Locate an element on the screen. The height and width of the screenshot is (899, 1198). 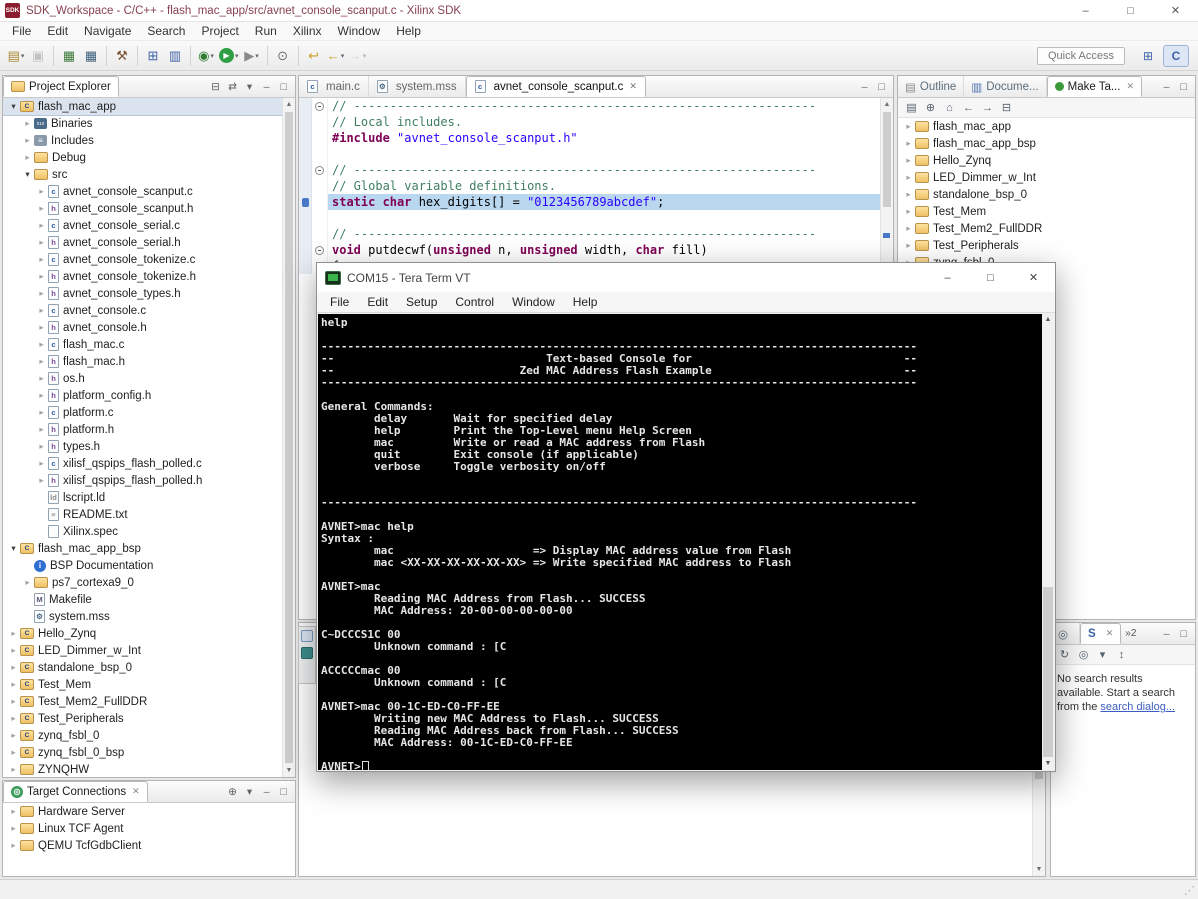
tree-item: ▸ C LED_Dimmer_w_Int is located at coordinates (142, 650).